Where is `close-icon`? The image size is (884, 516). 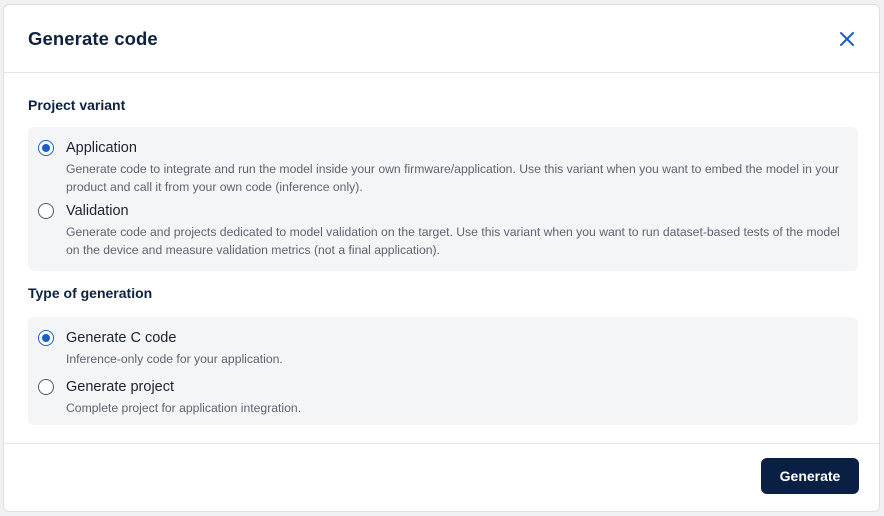
close-icon is located at coordinates (847, 38).